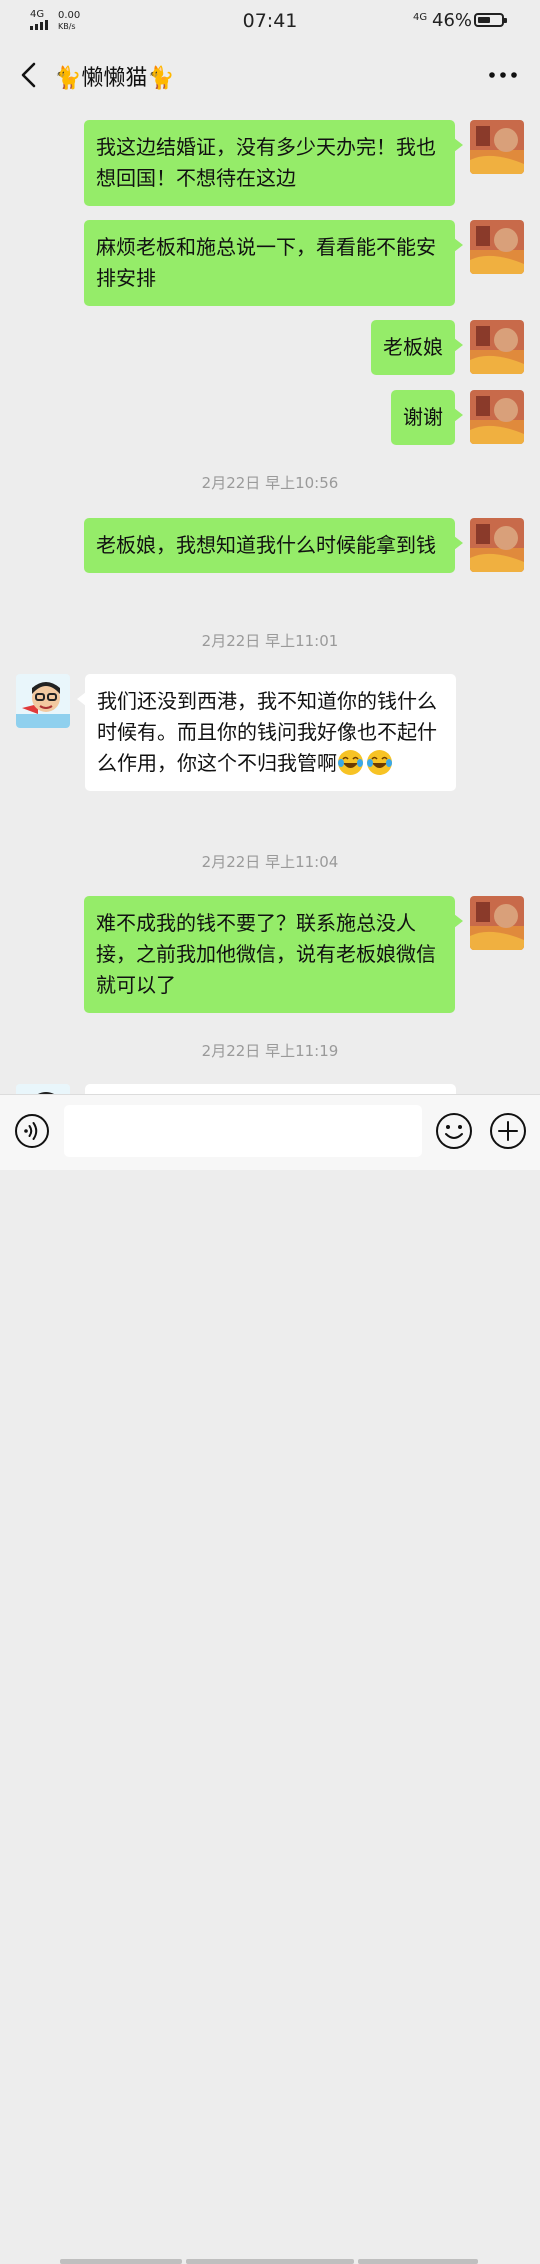 The image size is (540, 2264). Describe the element at coordinates (273, 163) in the screenshot. I see `my-message-bubble: 我这边结婚证，没有多少天办完！我也想回国！不想待在这边` at that location.